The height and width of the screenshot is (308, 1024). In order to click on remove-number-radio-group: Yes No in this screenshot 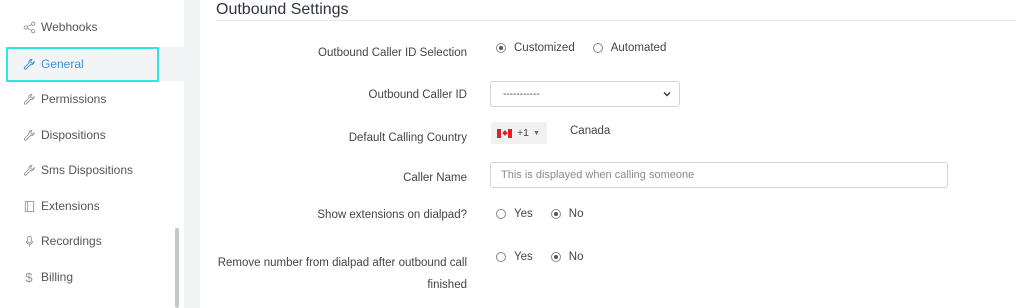, I will do `click(548, 257)`.